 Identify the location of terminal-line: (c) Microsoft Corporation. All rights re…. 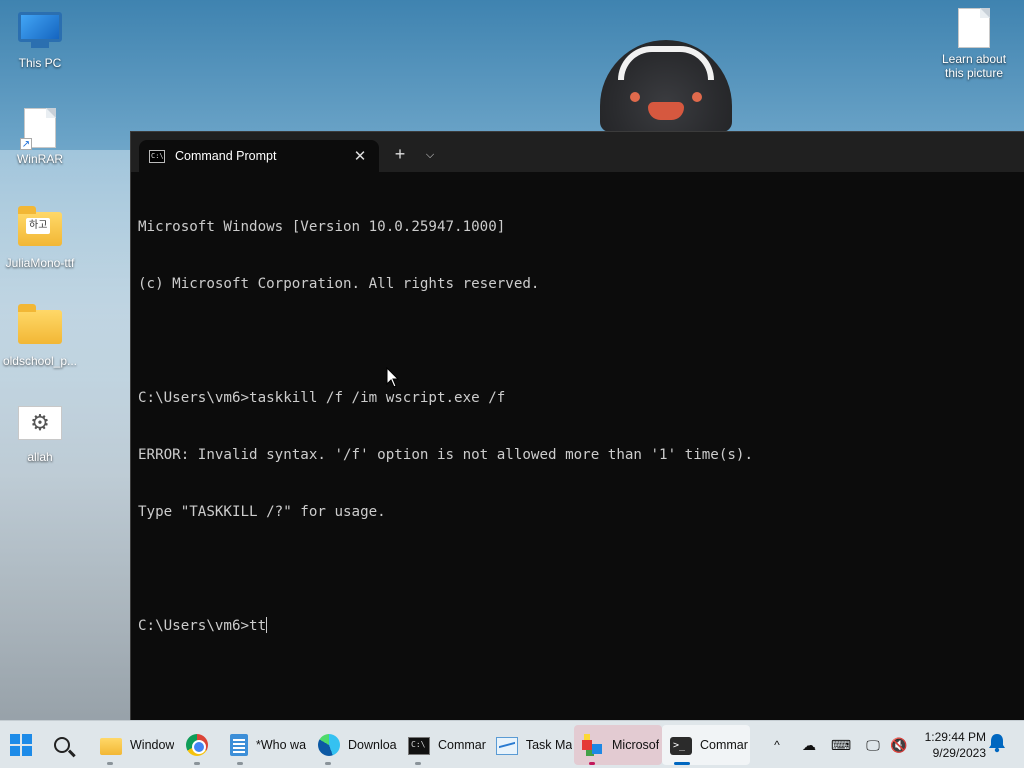
(339, 284).